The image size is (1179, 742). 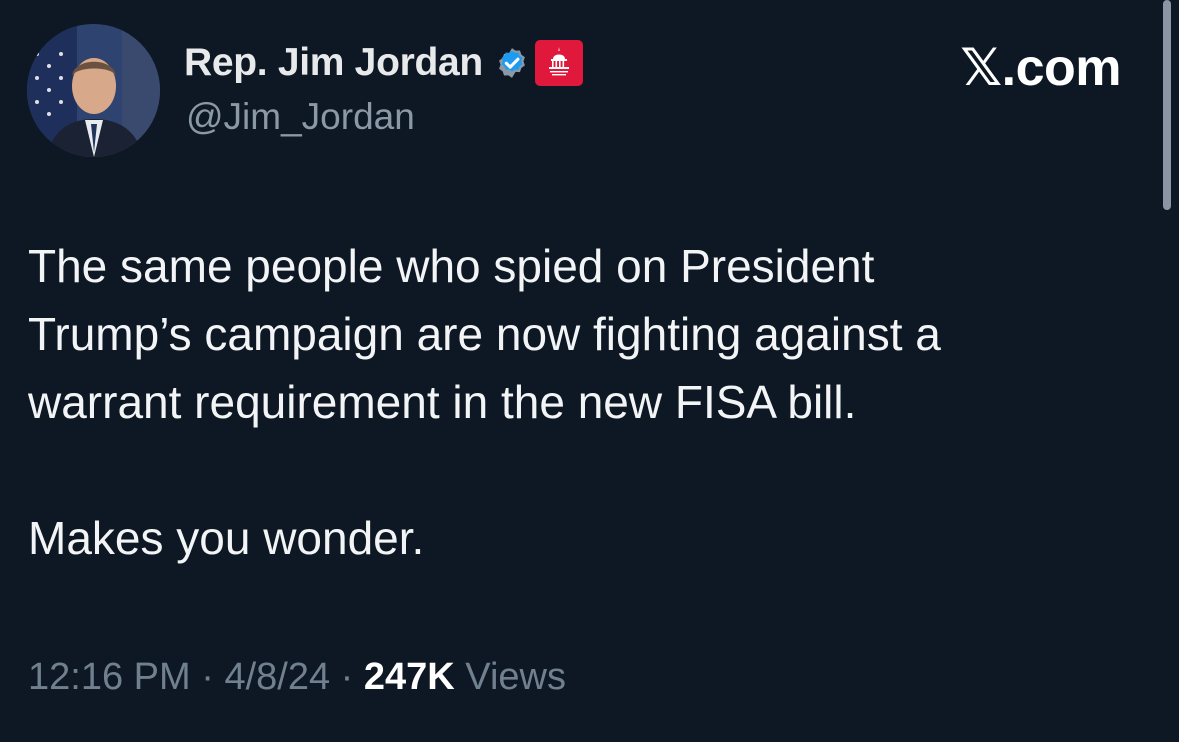 I want to click on views-count: 247K, so click(x=409, y=677).